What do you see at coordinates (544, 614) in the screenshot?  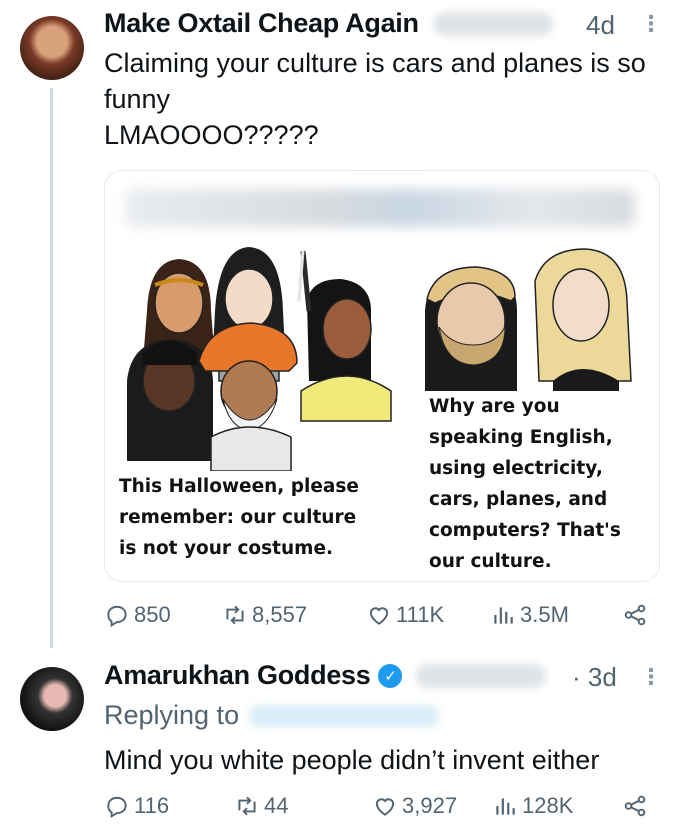 I see `view-count: 3.5M` at bounding box center [544, 614].